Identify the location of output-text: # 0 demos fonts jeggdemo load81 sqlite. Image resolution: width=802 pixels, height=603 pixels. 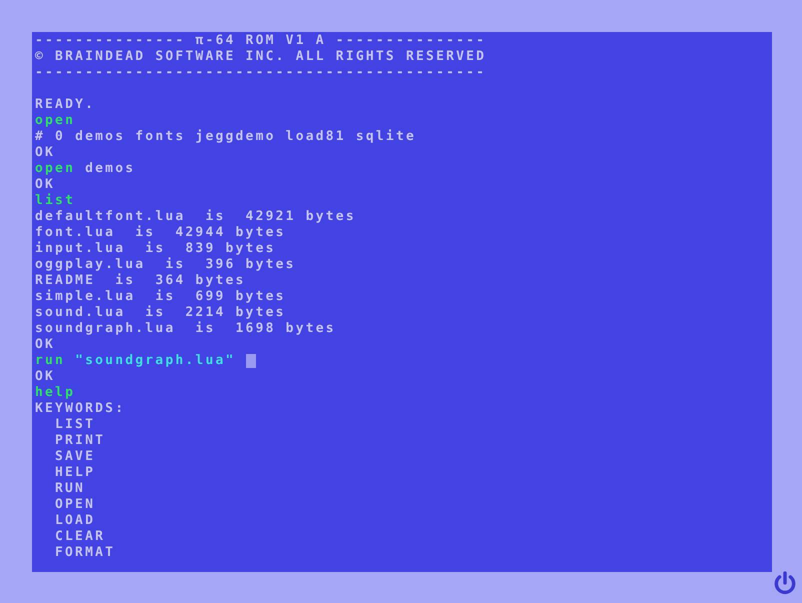
(225, 137).